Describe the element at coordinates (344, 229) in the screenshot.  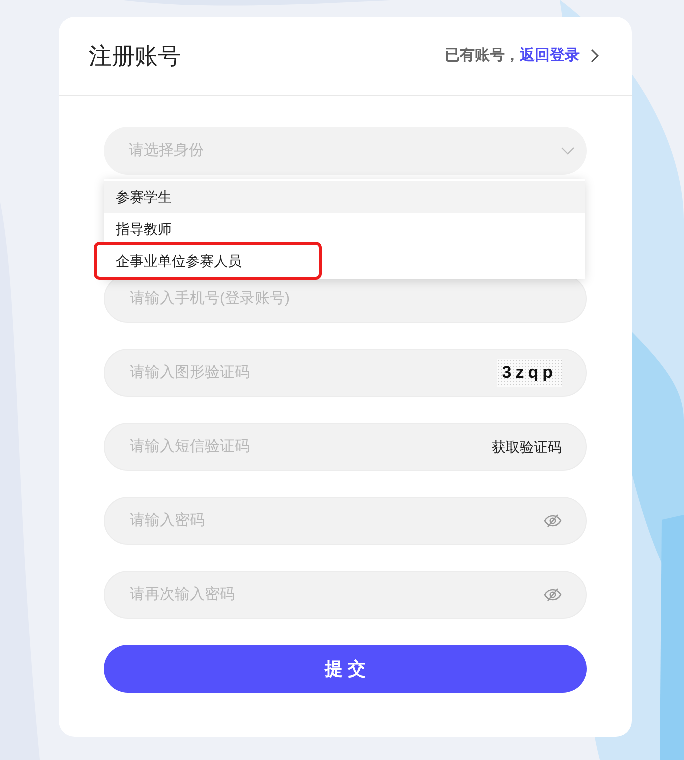
I see `dropdown-option: 指导教师` at that location.